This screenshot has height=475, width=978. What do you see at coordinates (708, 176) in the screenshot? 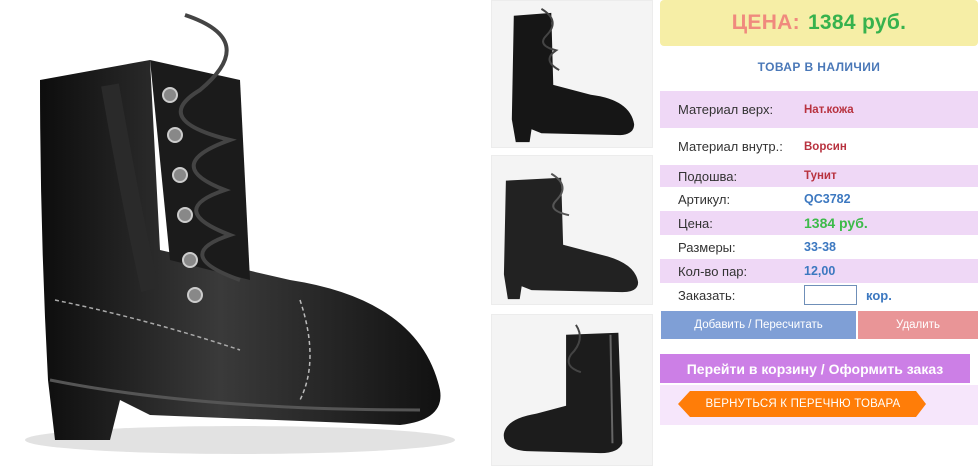
I see `spec-key: Подошва:` at bounding box center [708, 176].